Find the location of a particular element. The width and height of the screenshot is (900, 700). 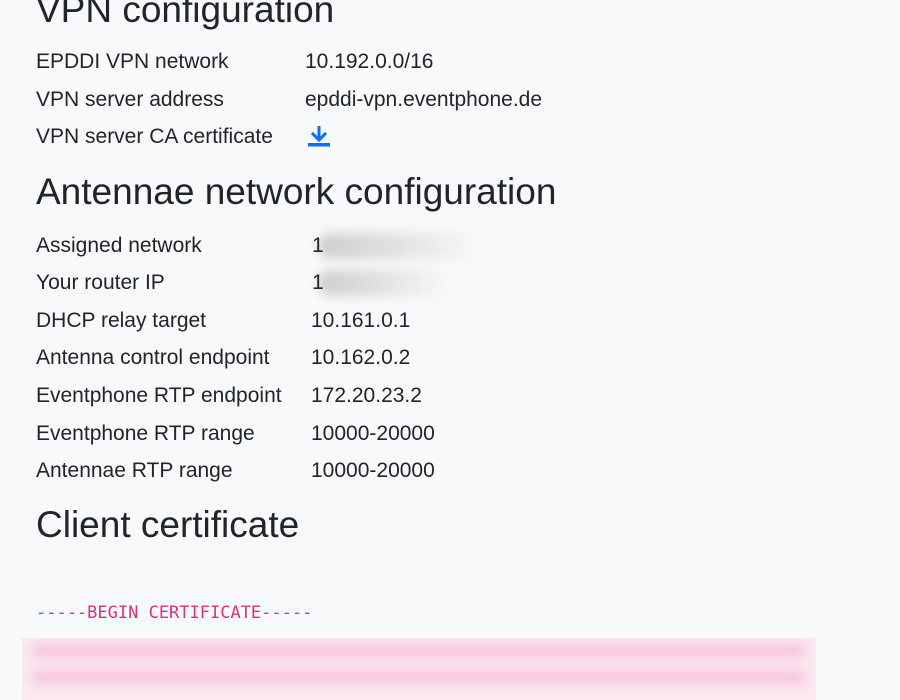

router-ip-value: 1 is located at coordinates (318, 282).